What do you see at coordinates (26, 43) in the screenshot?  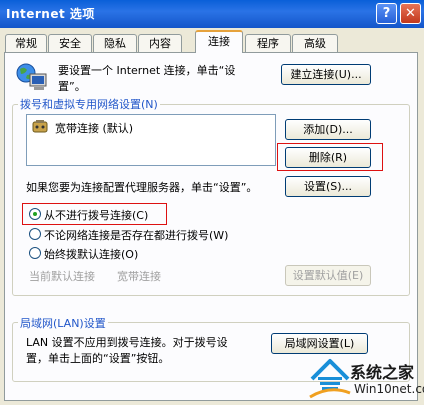 I see `tab-general: 常规` at bounding box center [26, 43].